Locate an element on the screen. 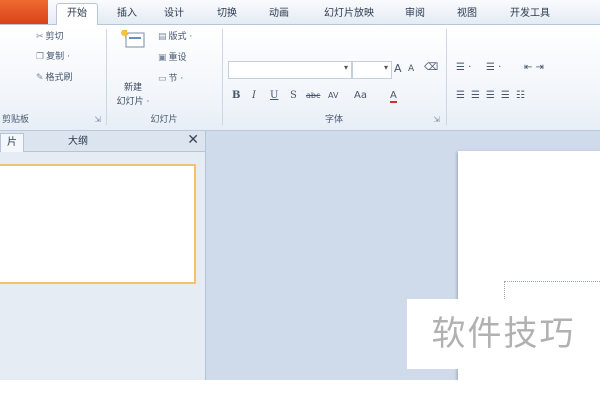 Image resolution: width=600 pixels, height=400 pixels. copy-button: ❐ 复制 · is located at coordinates (53, 55).